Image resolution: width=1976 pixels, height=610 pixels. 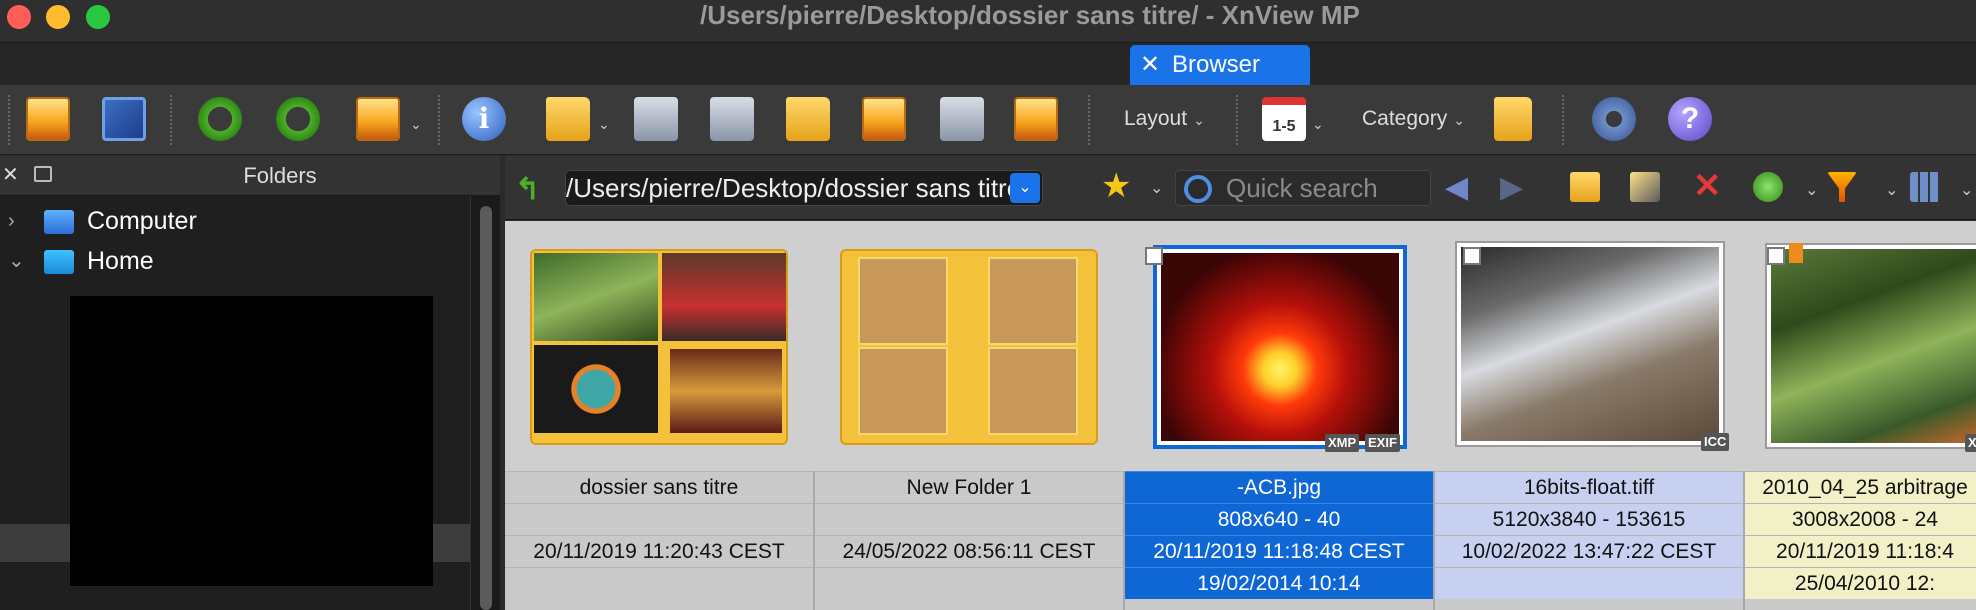 What do you see at coordinates (298, 119) in the screenshot?
I see `rotate-right-icon` at bounding box center [298, 119].